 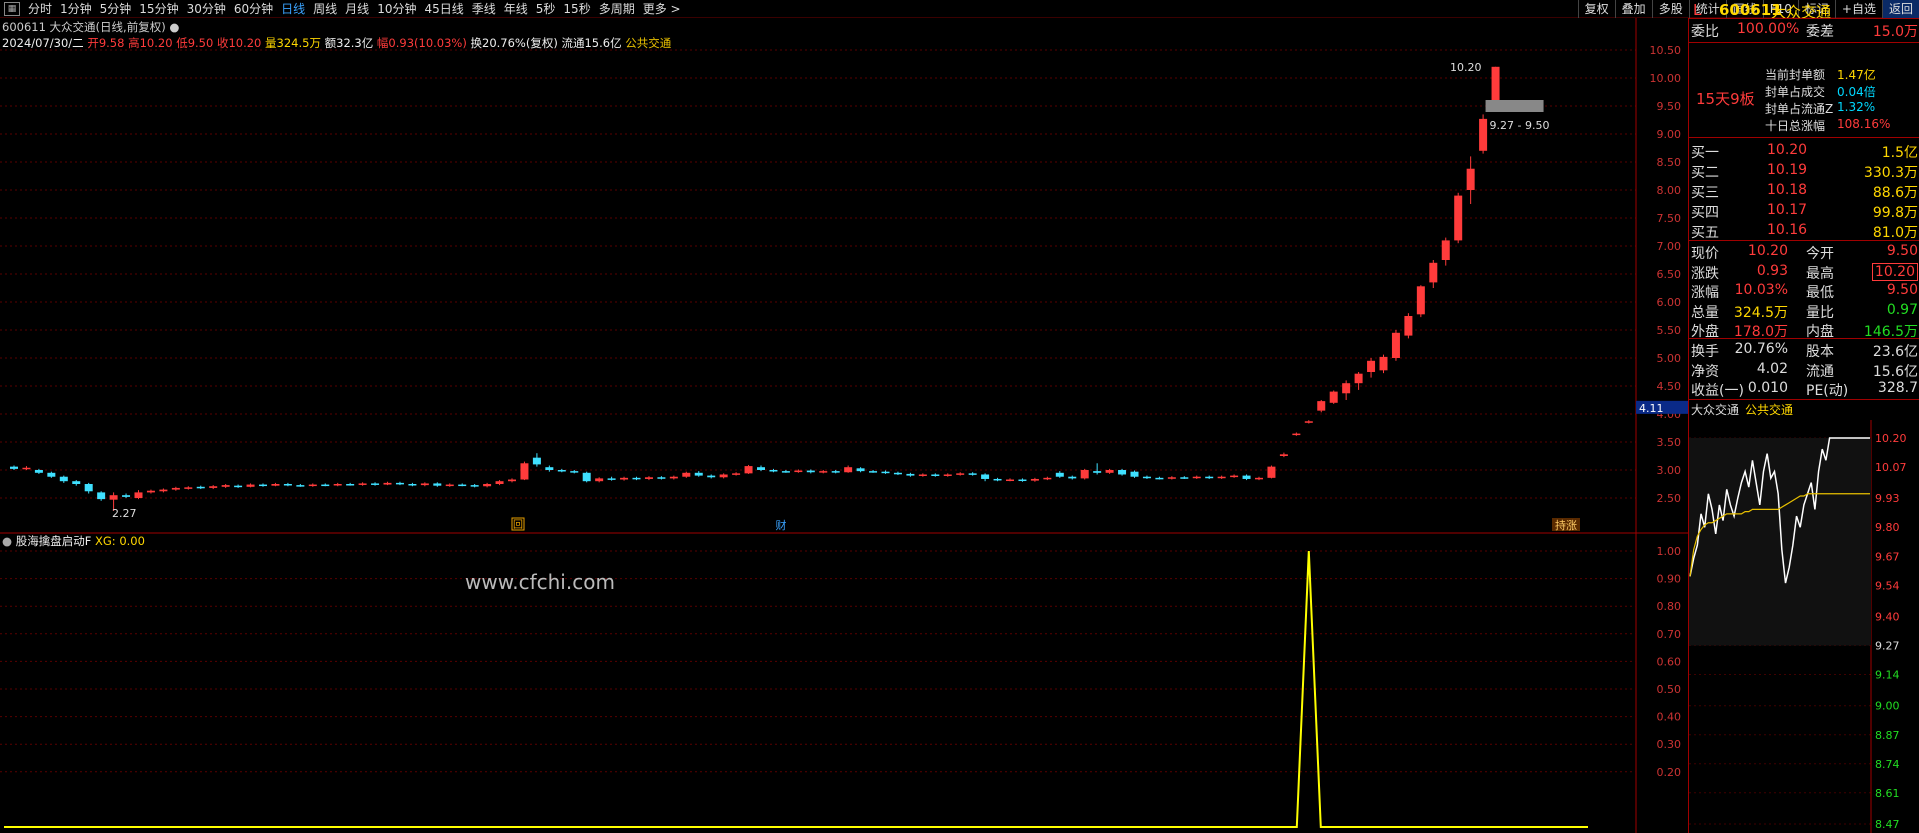 I want to click on y-tick-label: 0.70, so click(x=1669, y=634).